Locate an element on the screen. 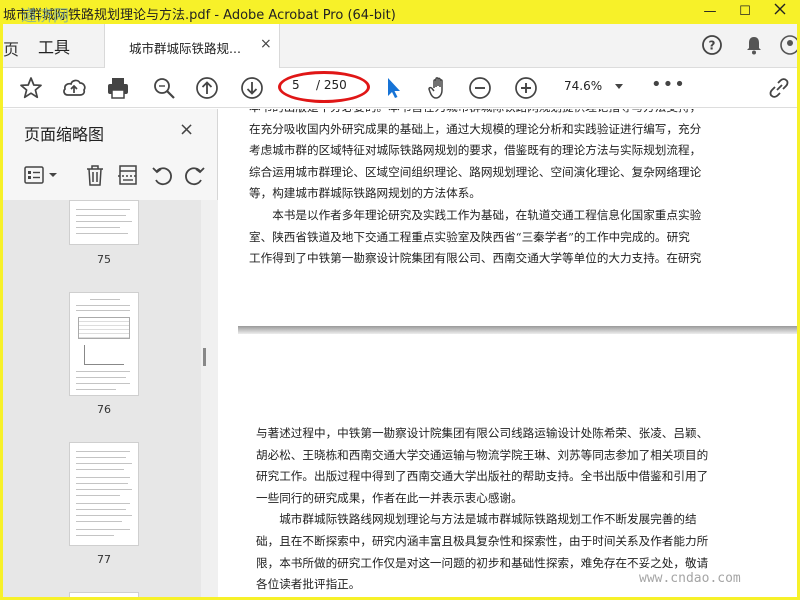  notification-bell-icon is located at coordinates (754, 45).